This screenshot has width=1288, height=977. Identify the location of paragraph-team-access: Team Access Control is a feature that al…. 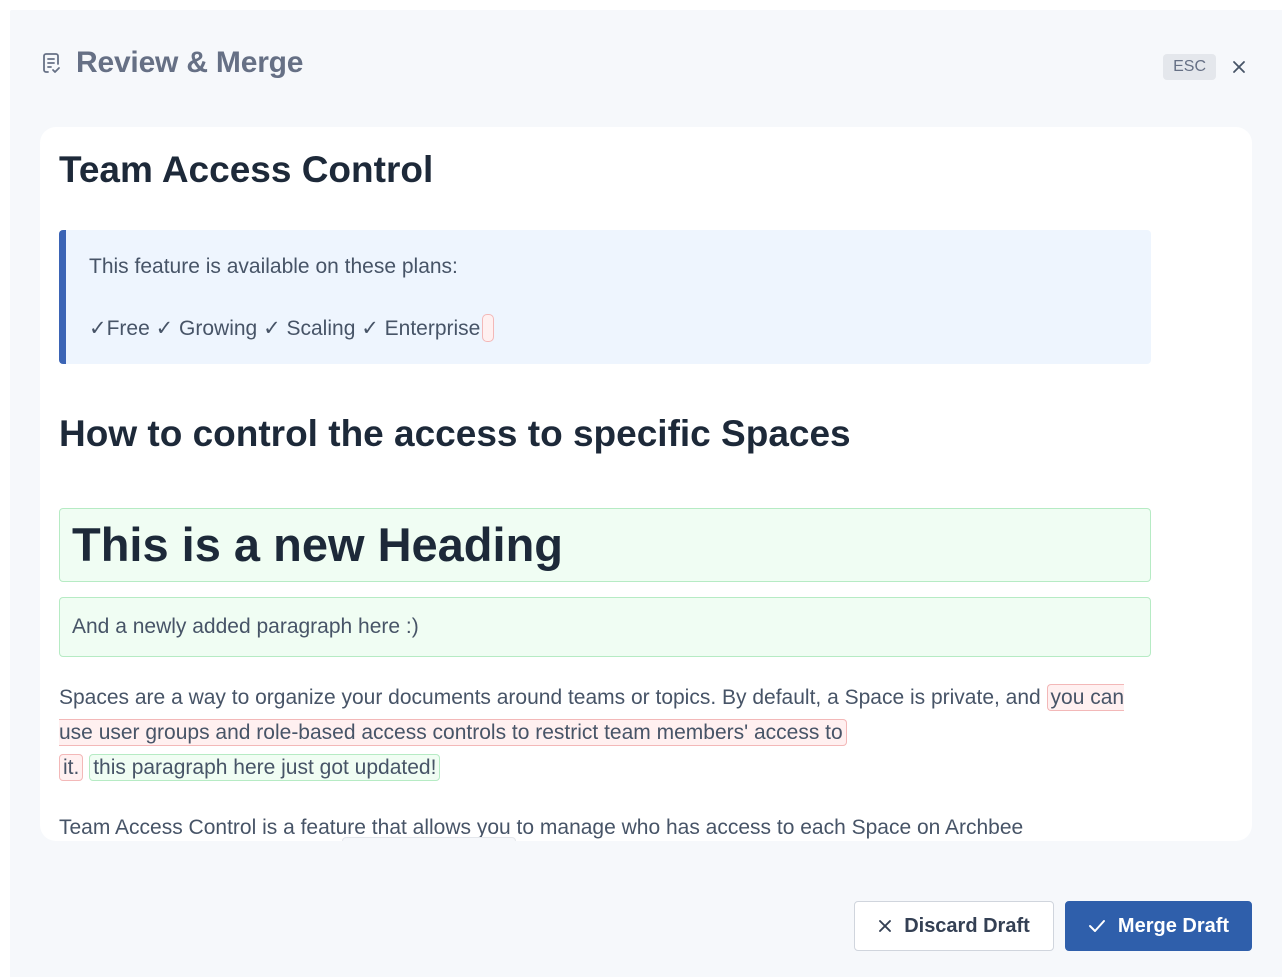
(541, 827).